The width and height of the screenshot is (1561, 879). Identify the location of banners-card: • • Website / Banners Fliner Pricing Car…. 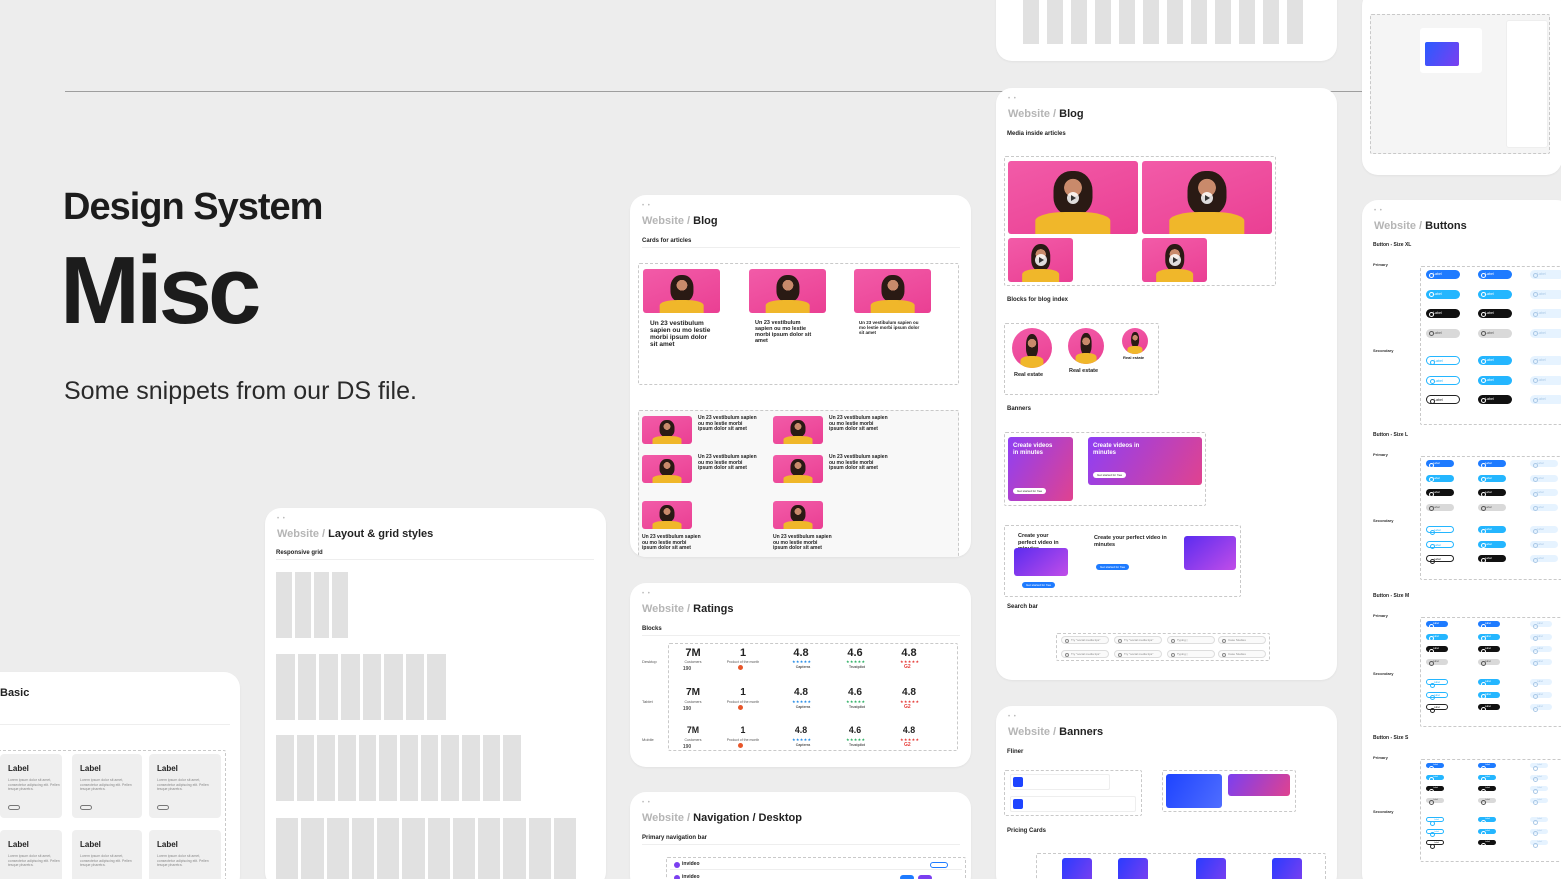
(1166, 792).